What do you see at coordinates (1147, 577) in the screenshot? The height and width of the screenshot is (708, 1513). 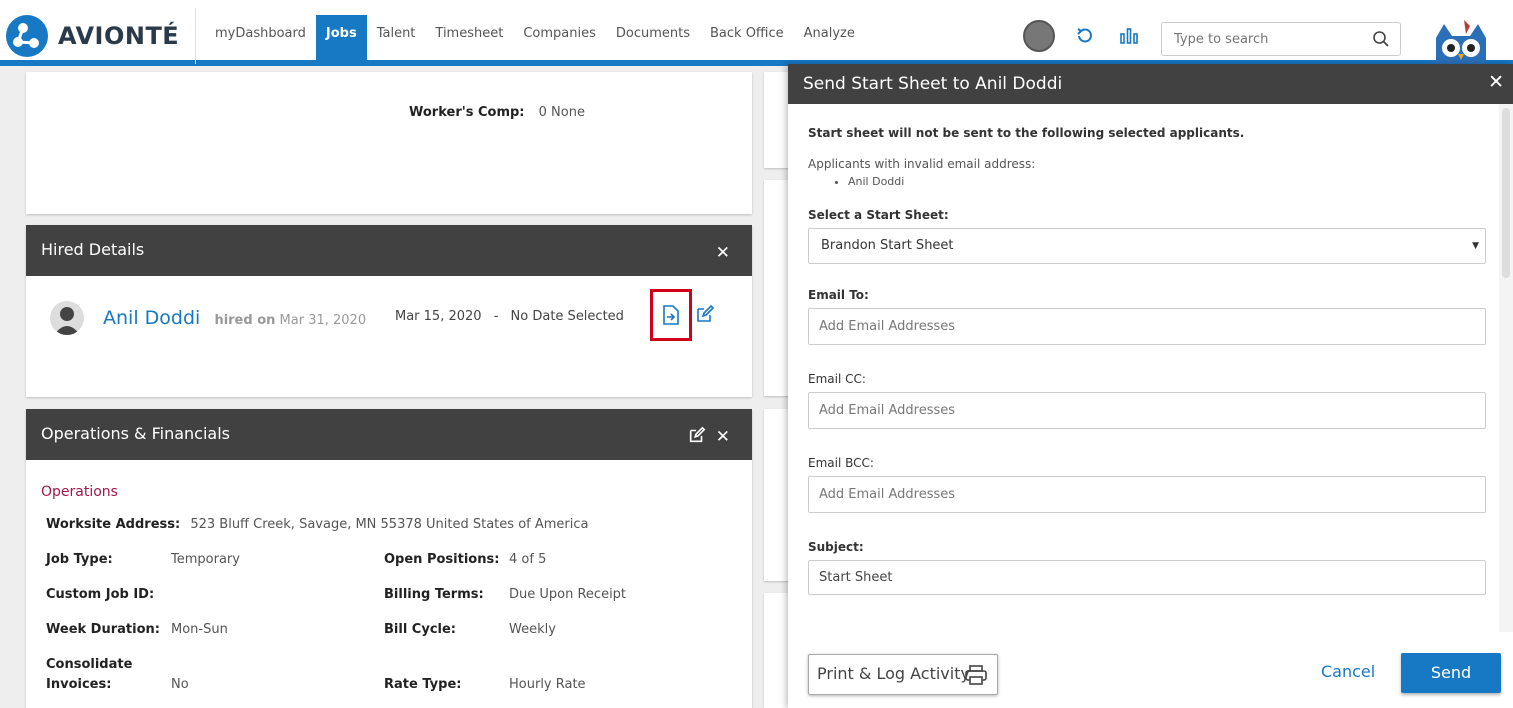 I see `subject-field: Start Sheet` at bounding box center [1147, 577].